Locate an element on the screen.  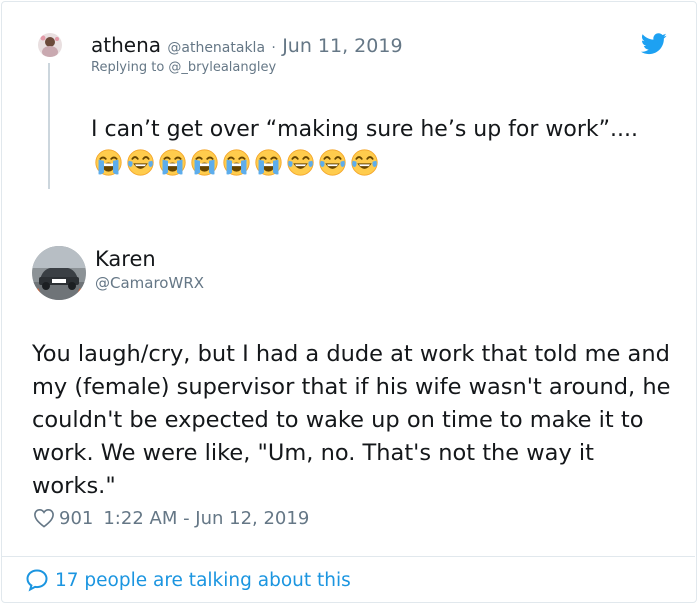
like-count: 901 is located at coordinates (76, 518).